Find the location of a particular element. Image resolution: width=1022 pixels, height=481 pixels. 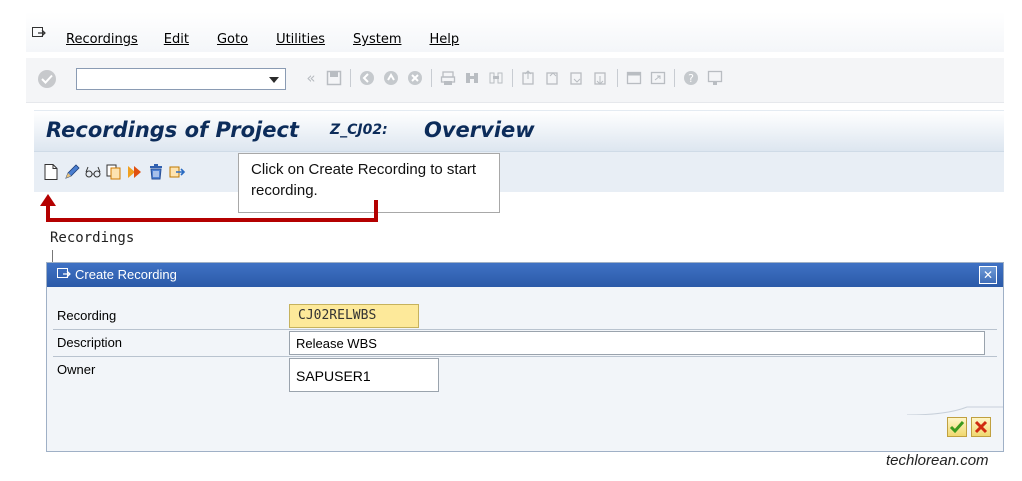

previous-page-icon is located at coordinates (553, 78).